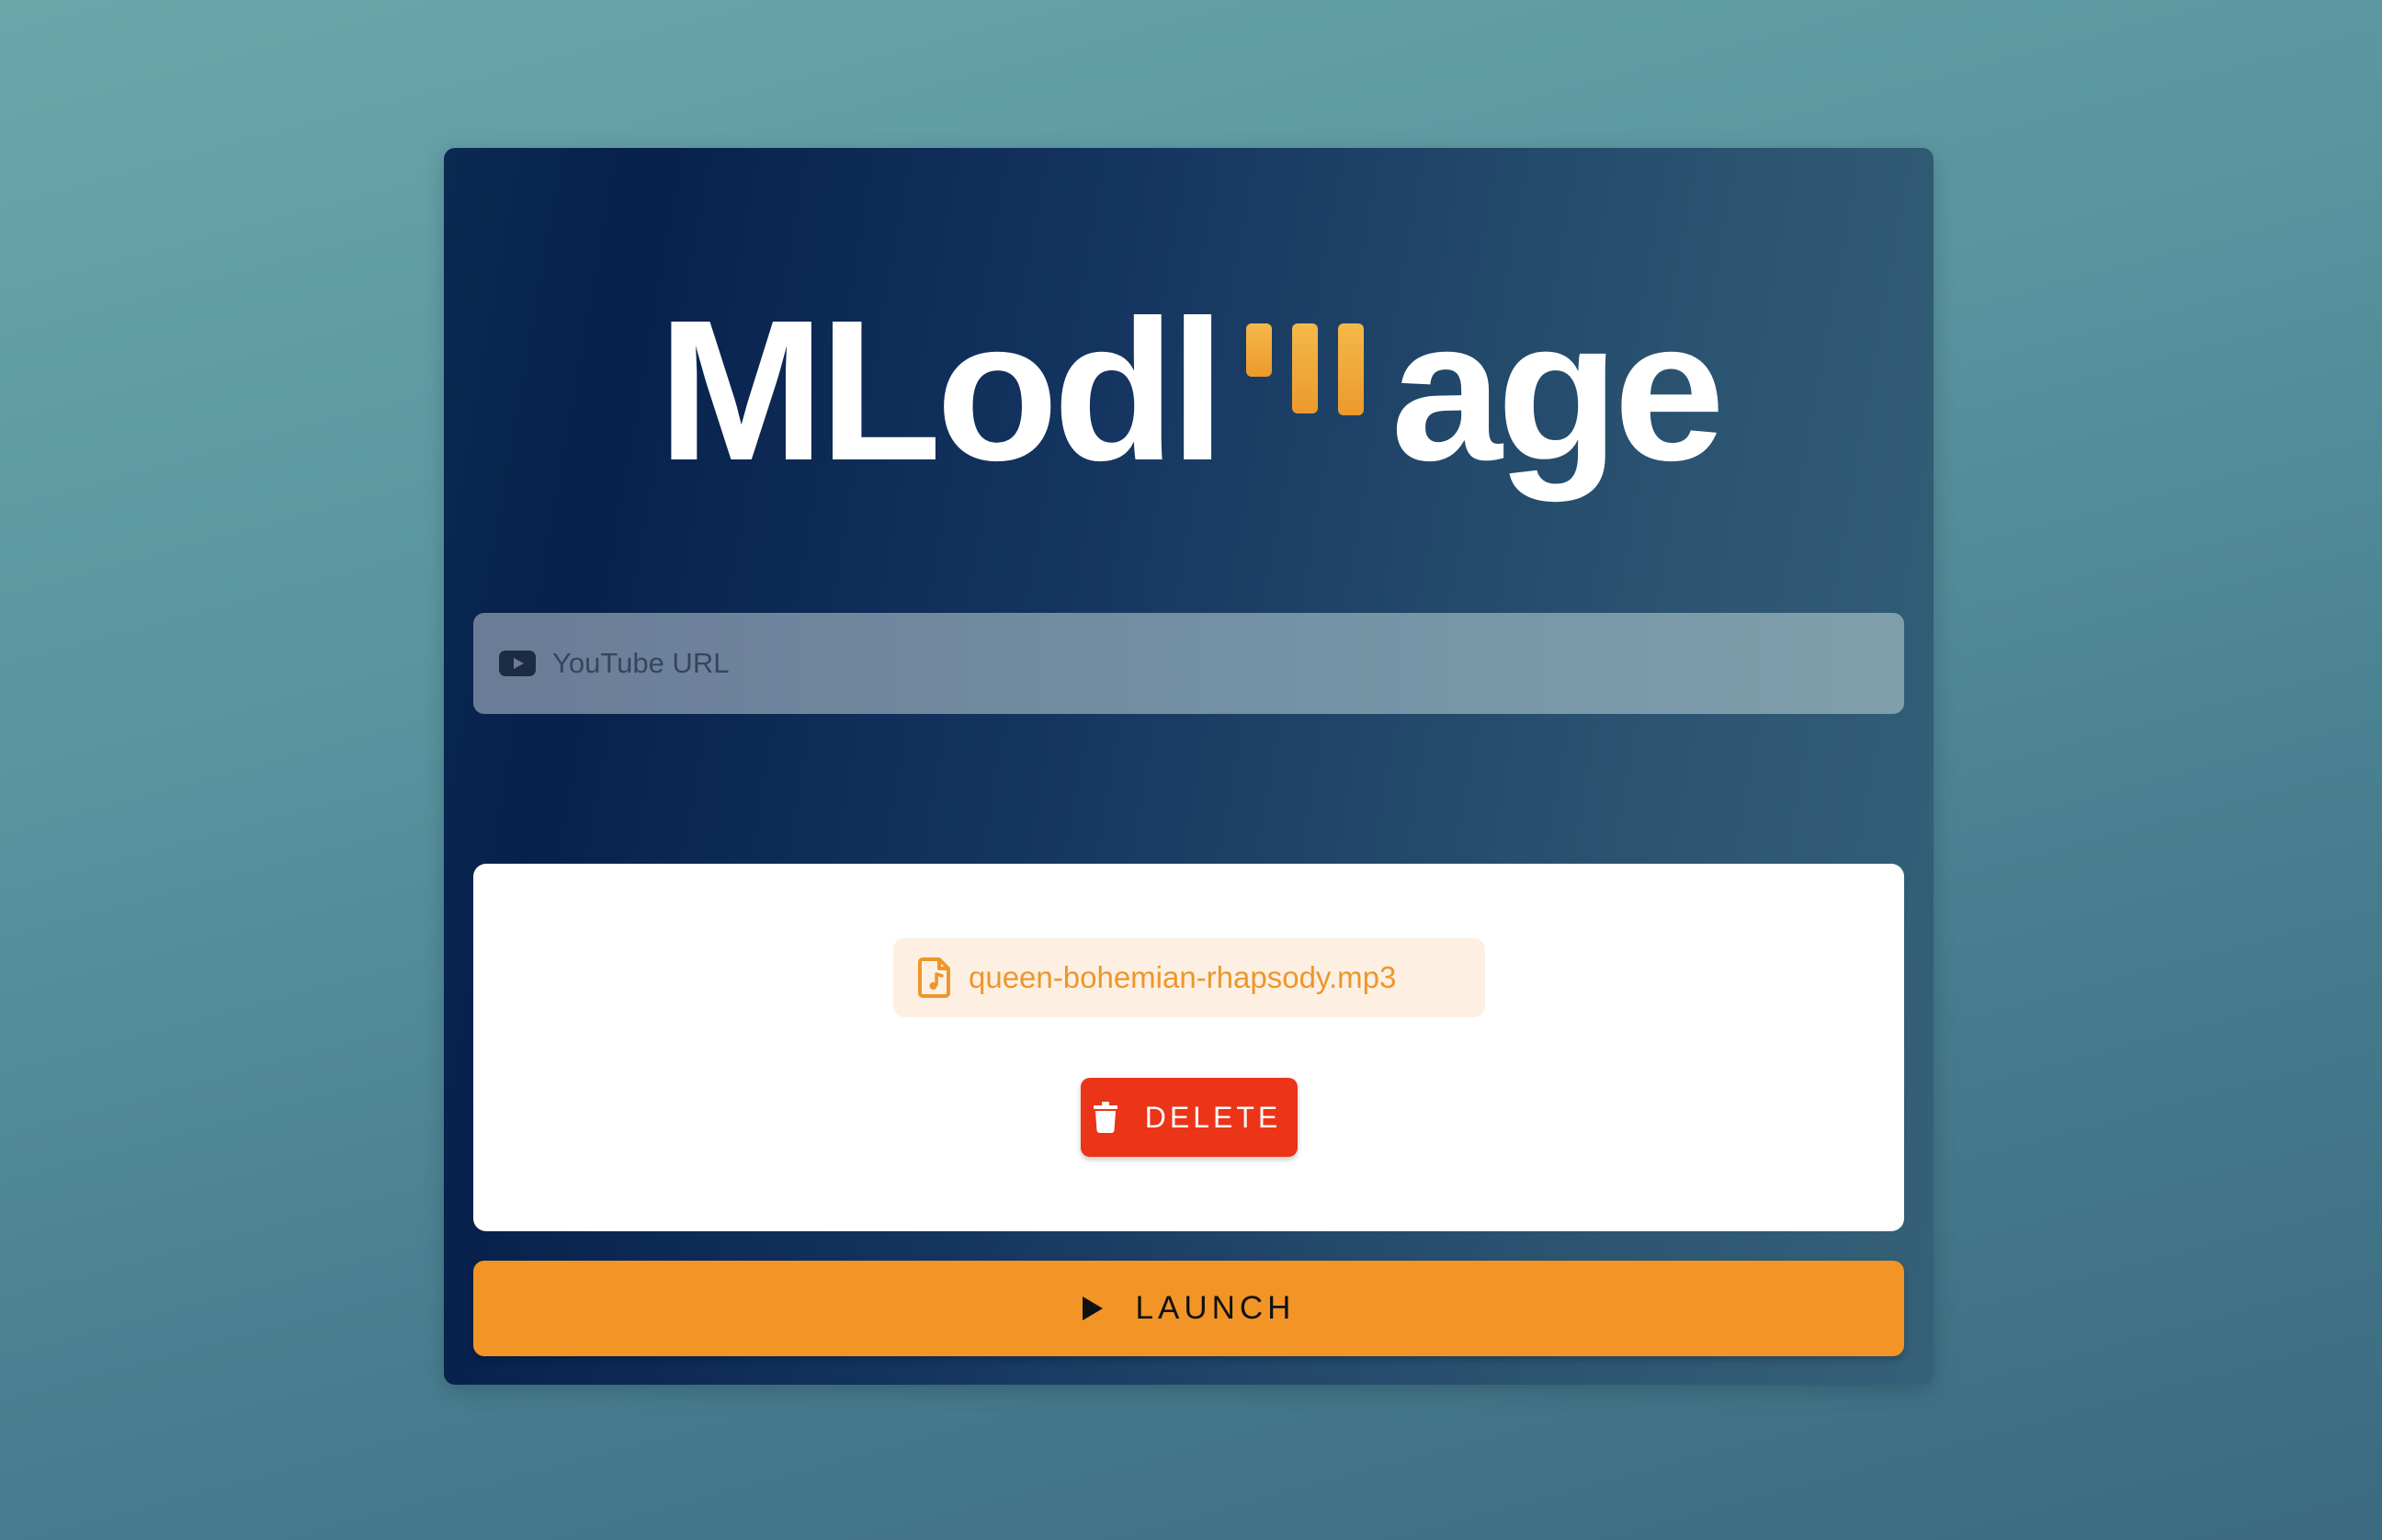 Image resolution: width=2382 pixels, height=1540 pixels. I want to click on file-name: queen-bohemian-rhapsody.mp3, so click(1183, 977).